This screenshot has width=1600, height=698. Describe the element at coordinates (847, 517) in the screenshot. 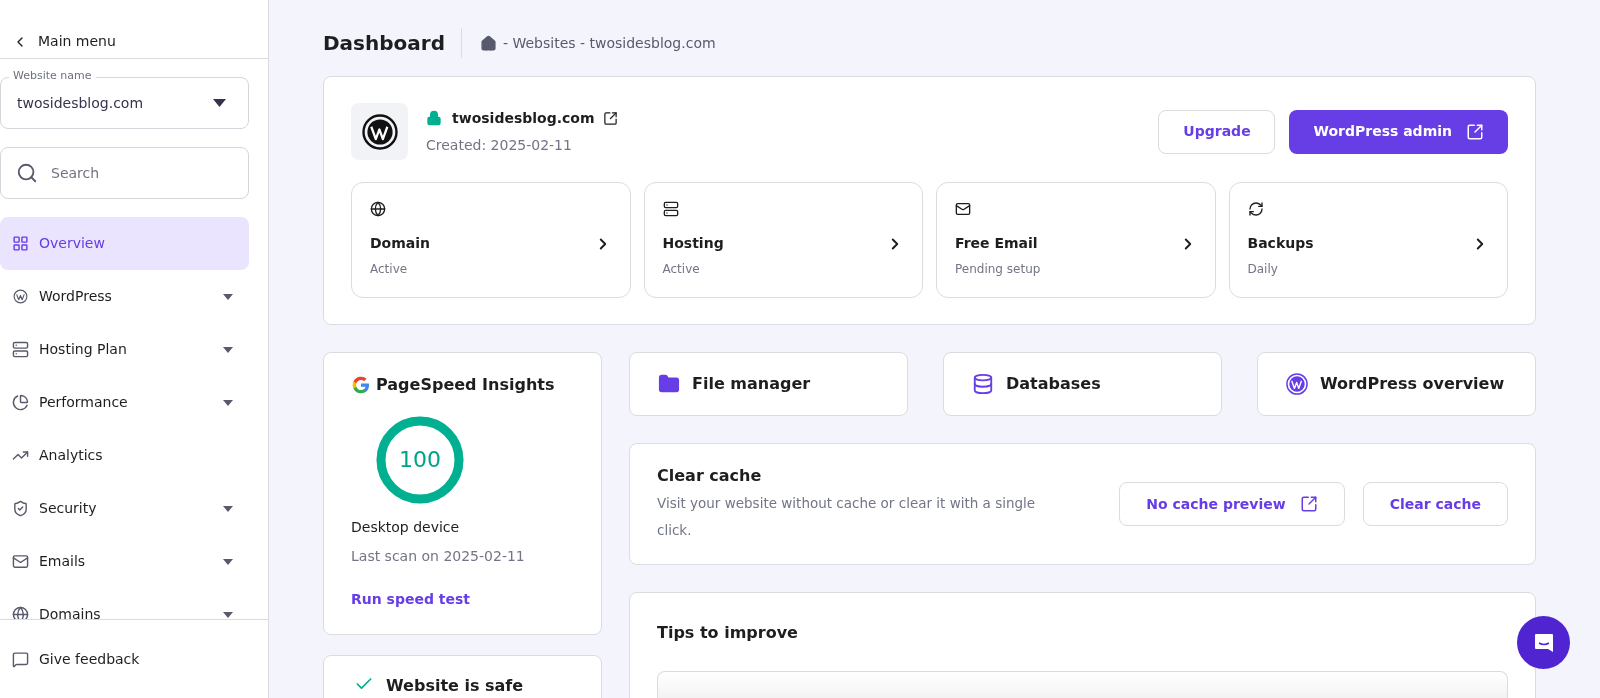

I see `card-description: Visit your website without cache or clear it with a single click.` at that location.